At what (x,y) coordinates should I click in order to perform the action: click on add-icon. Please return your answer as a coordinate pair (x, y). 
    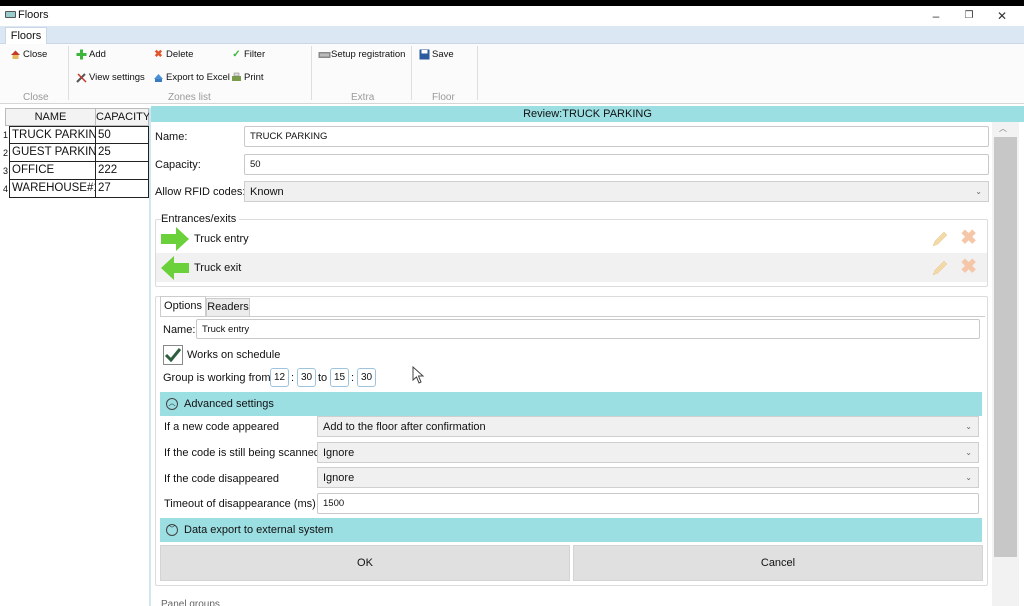
    Looking at the image, I should click on (81, 54).